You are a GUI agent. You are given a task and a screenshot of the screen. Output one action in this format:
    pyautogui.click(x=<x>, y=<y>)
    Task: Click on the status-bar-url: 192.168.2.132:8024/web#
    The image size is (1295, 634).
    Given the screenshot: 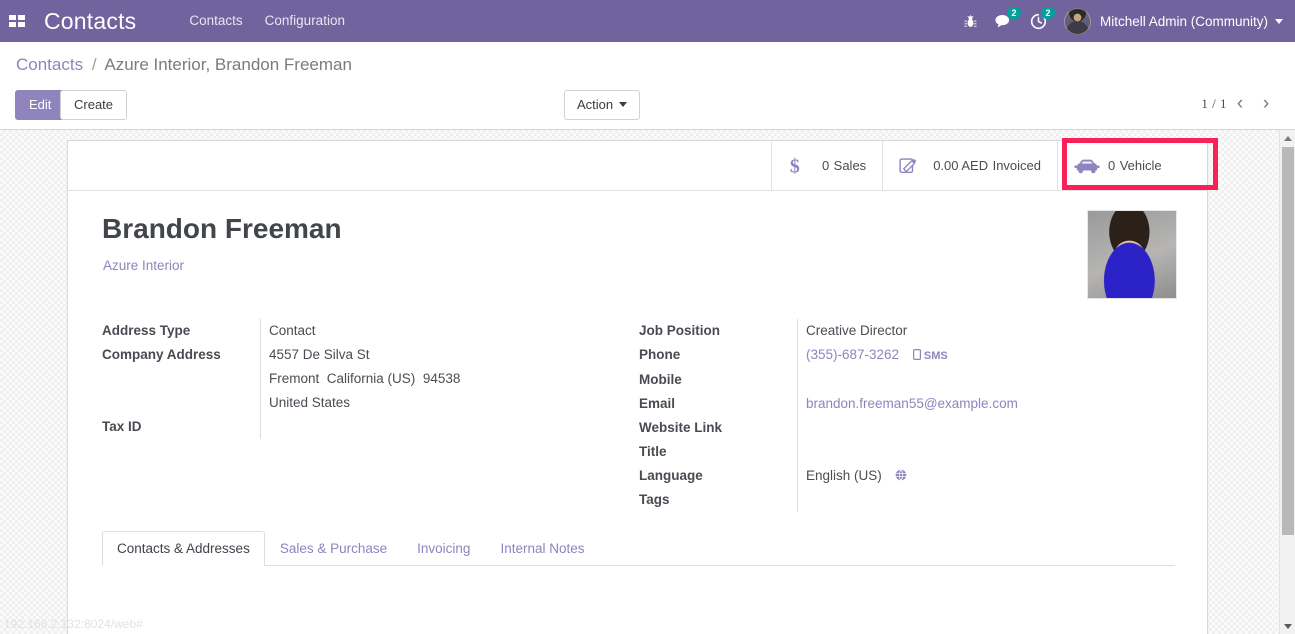 What is the action you would take?
    pyautogui.click(x=73, y=624)
    